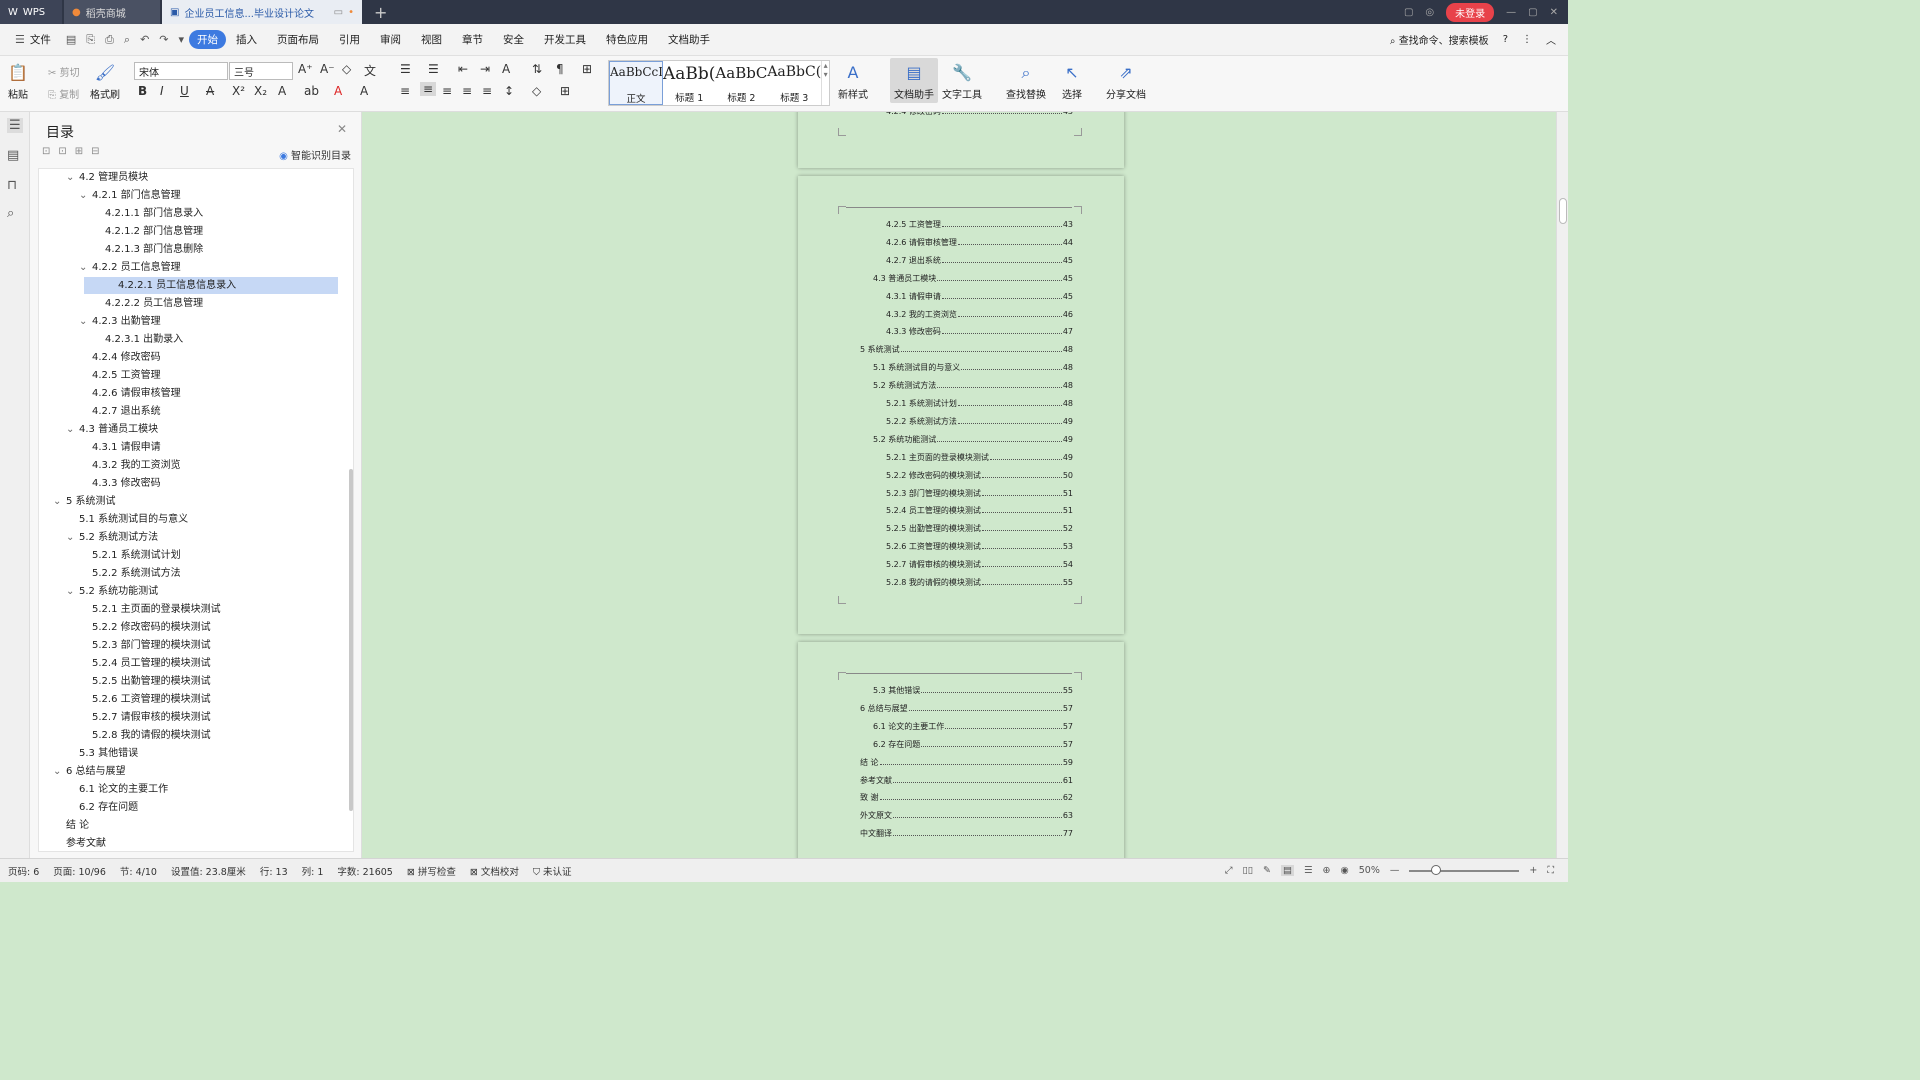  I want to click on cert-status: ⛉ 未认证, so click(552, 871).